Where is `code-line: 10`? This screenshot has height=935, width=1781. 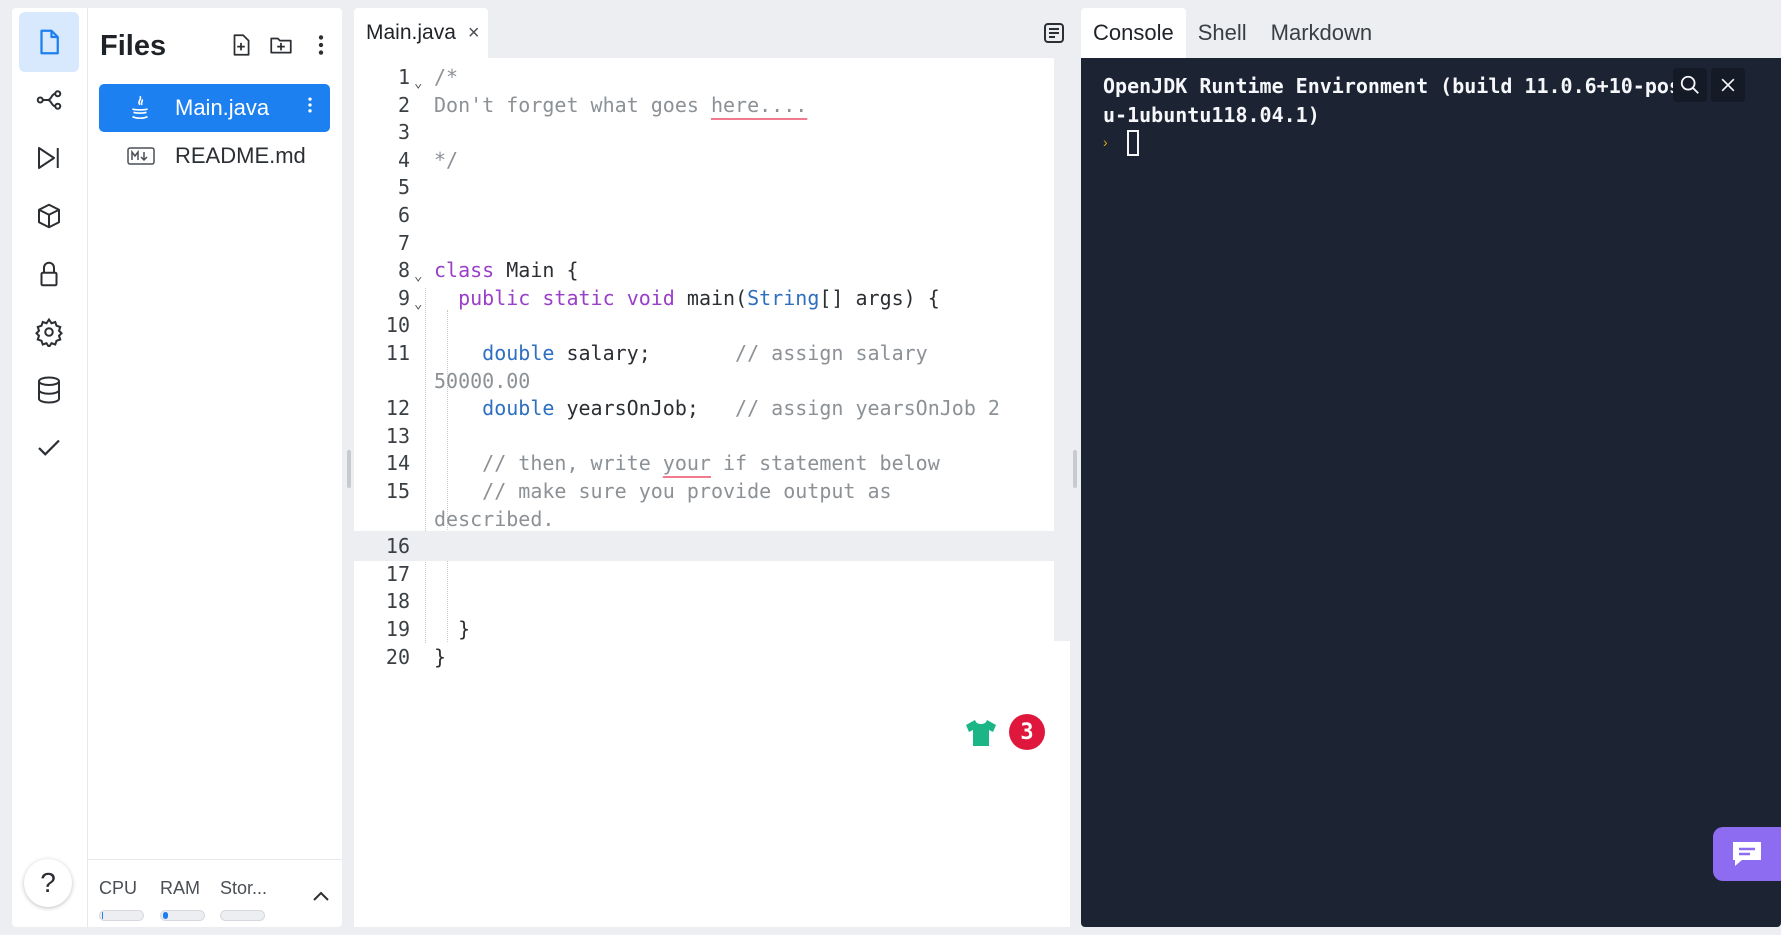
code-line: 10 is located at coordinates (704, 325).